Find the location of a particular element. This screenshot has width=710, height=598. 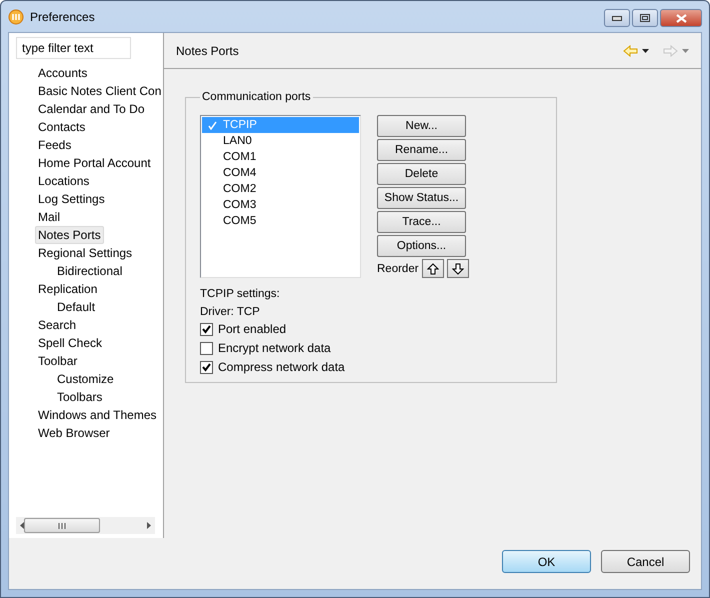

minimize-button is located at coordinates (617, 18).